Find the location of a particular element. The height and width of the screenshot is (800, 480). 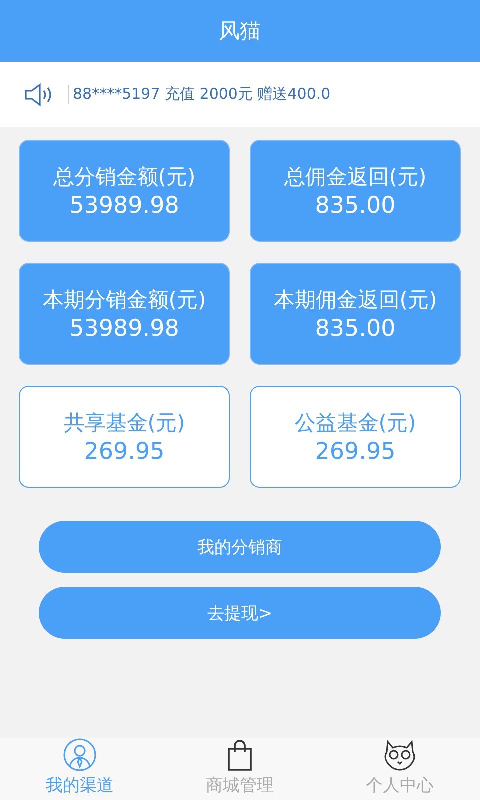

action-button: 去提现> is located at coordinates (240, 613).